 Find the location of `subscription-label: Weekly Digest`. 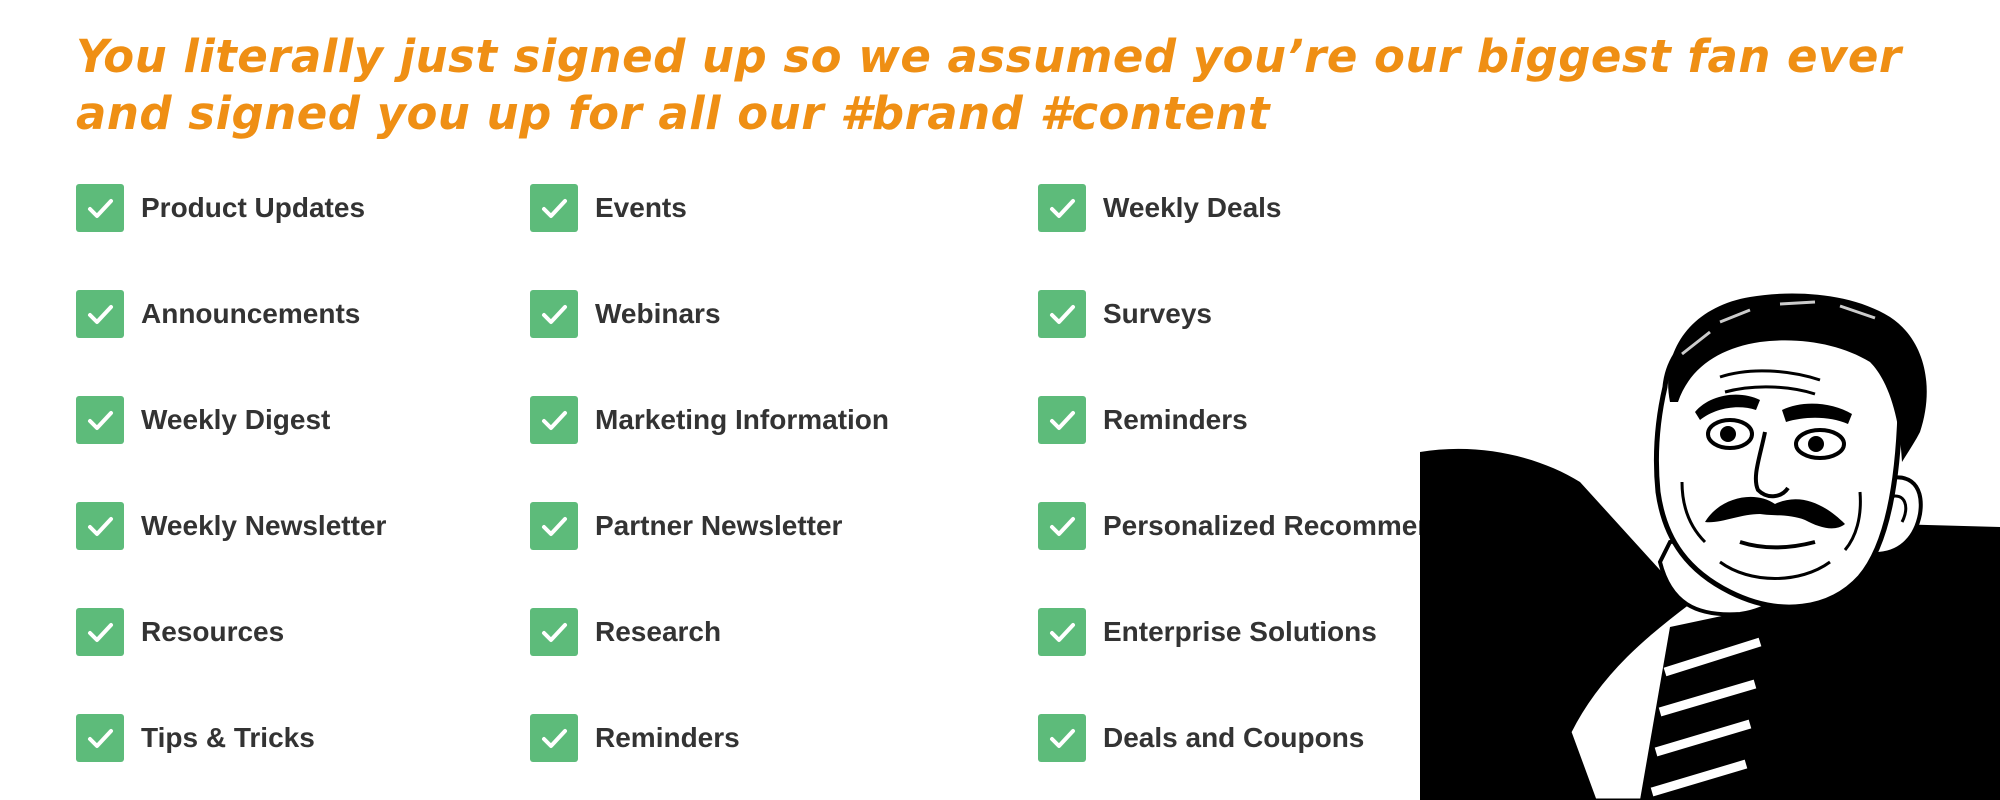

subscription-label: Weekly Digest is located at coordinates (236, 419).